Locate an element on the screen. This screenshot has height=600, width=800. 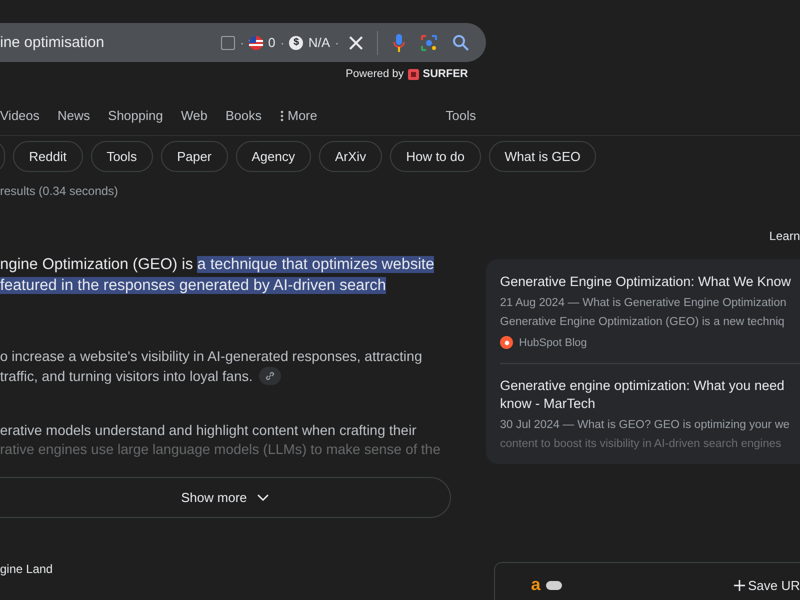
dots-icon is located at coordinates (282, 116).